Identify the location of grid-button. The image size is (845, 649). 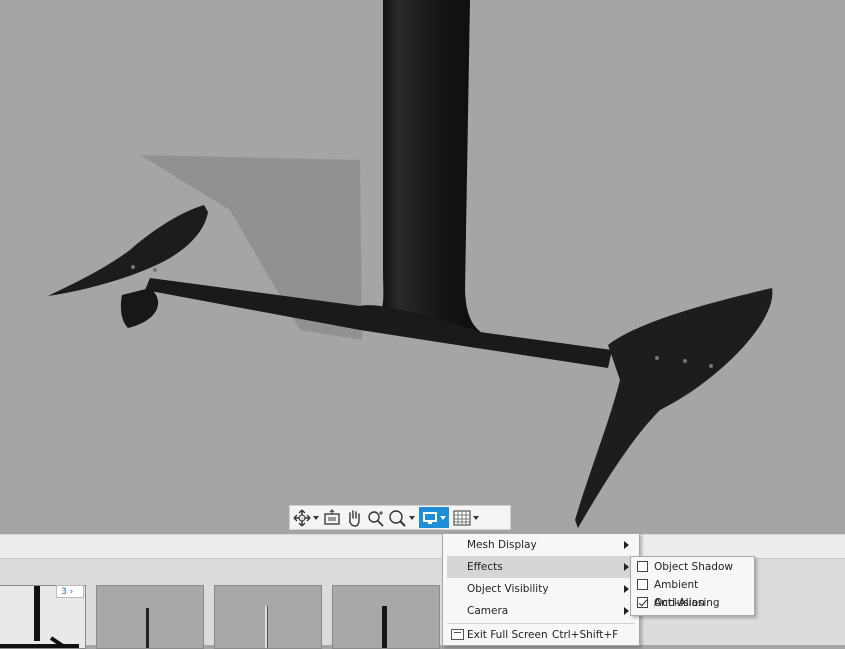
(466, 517).